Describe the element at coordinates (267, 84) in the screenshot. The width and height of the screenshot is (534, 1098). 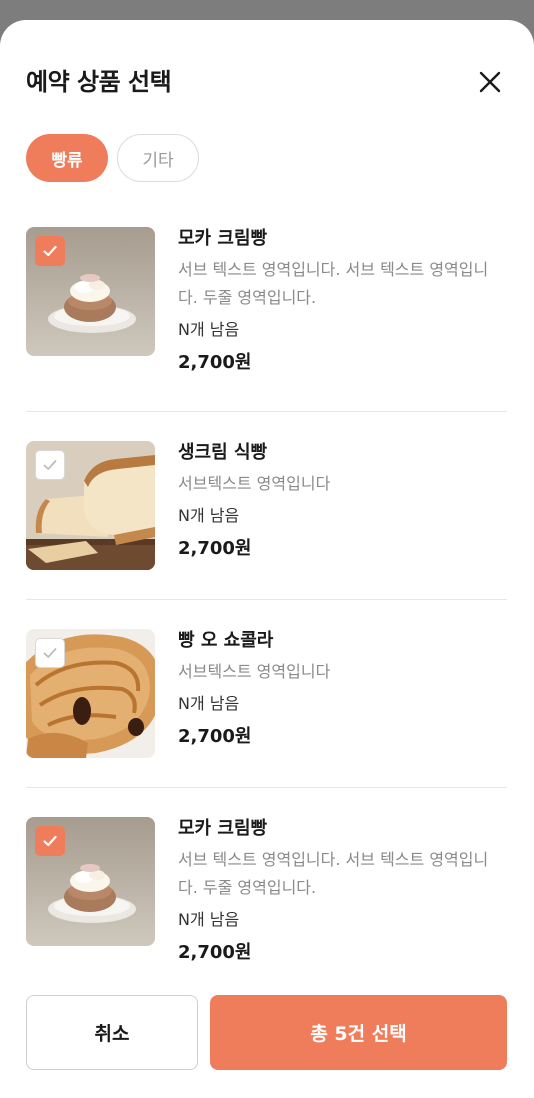
I see `sheet-header: 예약 상품 선택` at that location.